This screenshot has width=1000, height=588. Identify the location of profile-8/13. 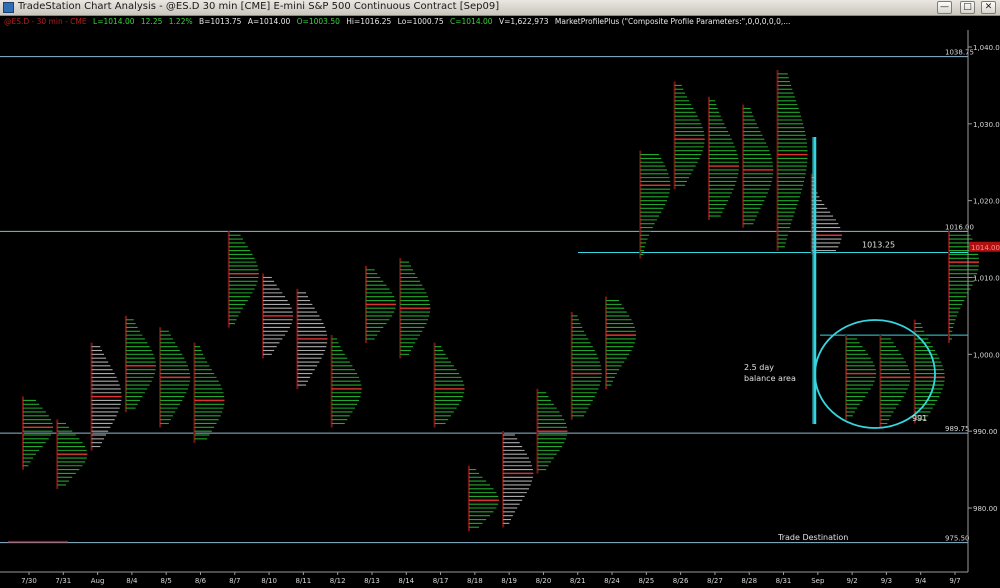
(380, 304).